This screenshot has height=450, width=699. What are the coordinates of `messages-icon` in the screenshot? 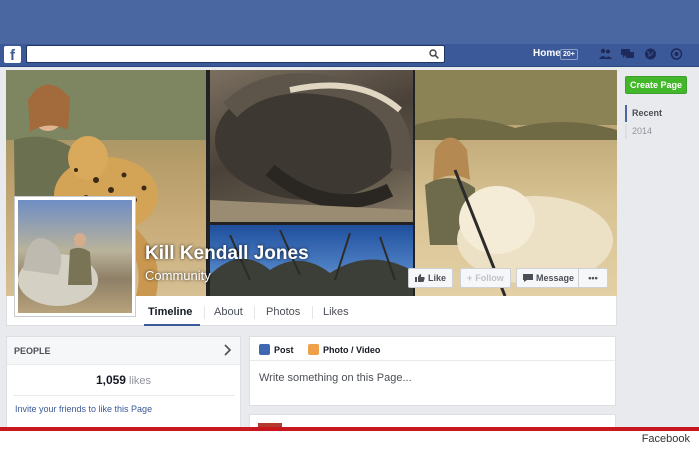 It's located at (627, 54).